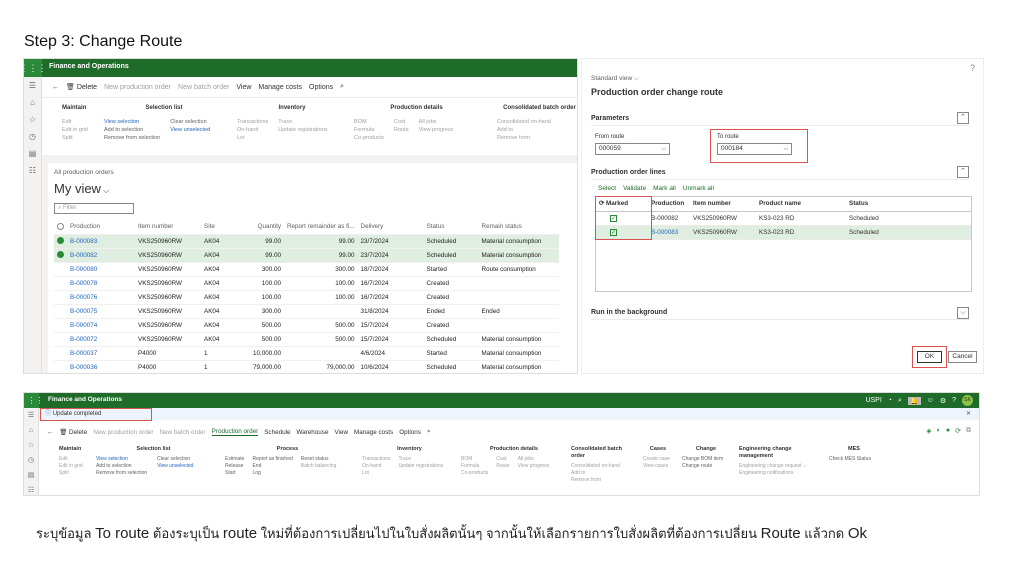 Image resolution: width=1024 pixels, height=576 pixels. Describe the element at coordinates (272, 466) in the screenshot. I see `end-button: End` at that location.